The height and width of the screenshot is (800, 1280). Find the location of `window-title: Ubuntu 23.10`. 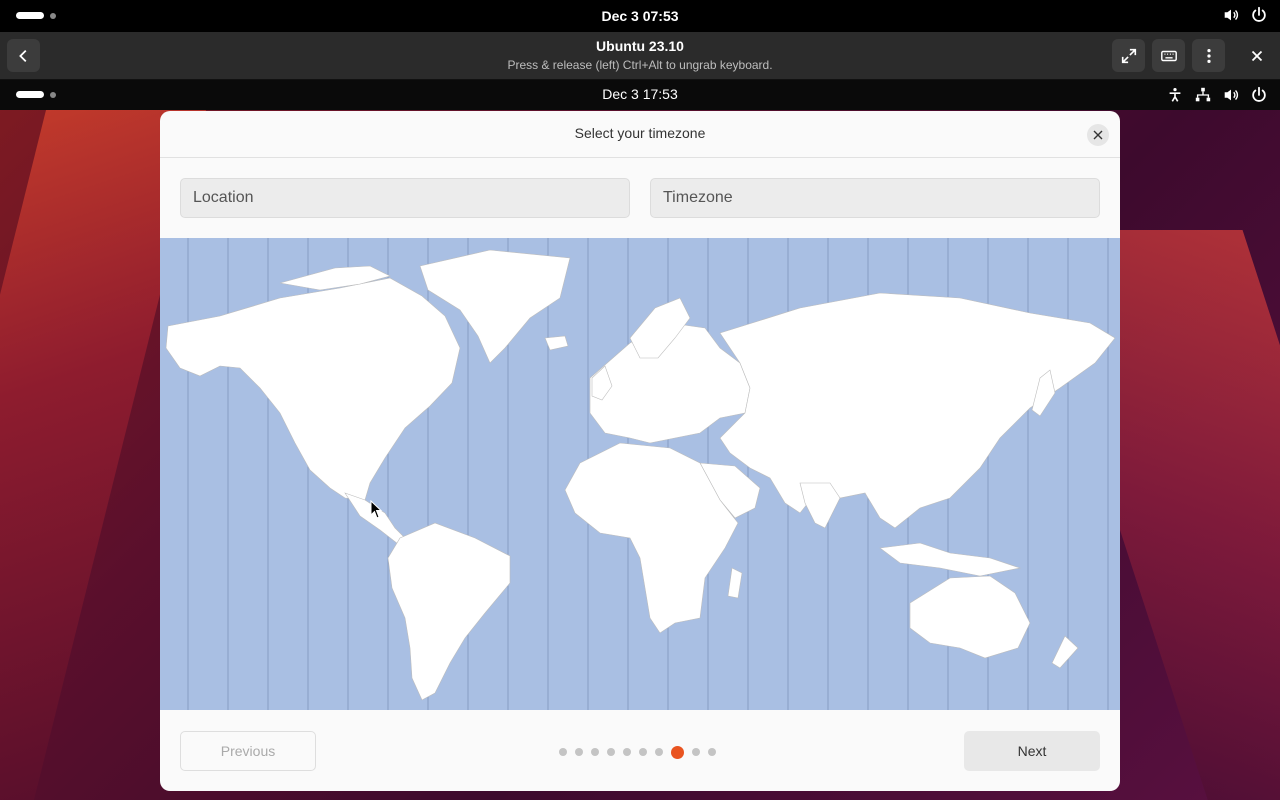

window-title: Ubuntu 23.10 is located at coordinates (640, 46).